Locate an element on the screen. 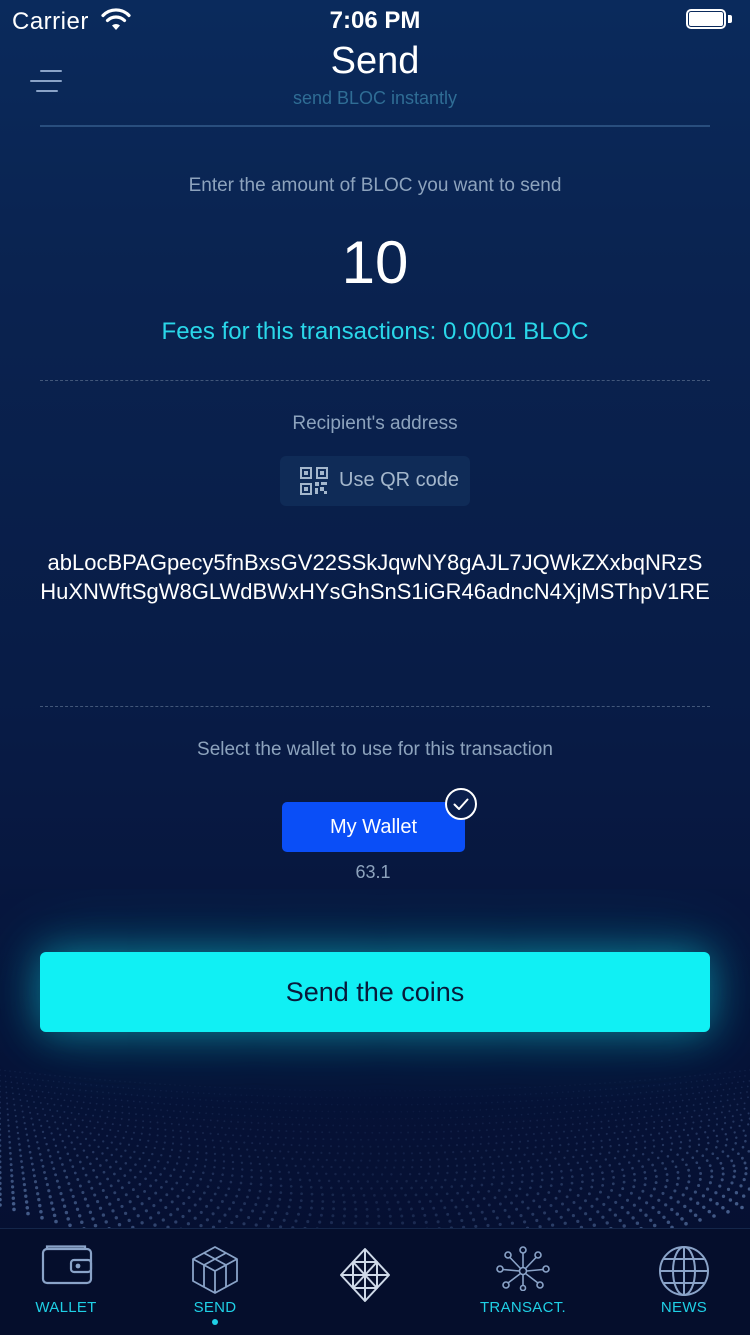 The image size is (750, 1335). active-tab-indicator is located at coordinates (215, 1322).